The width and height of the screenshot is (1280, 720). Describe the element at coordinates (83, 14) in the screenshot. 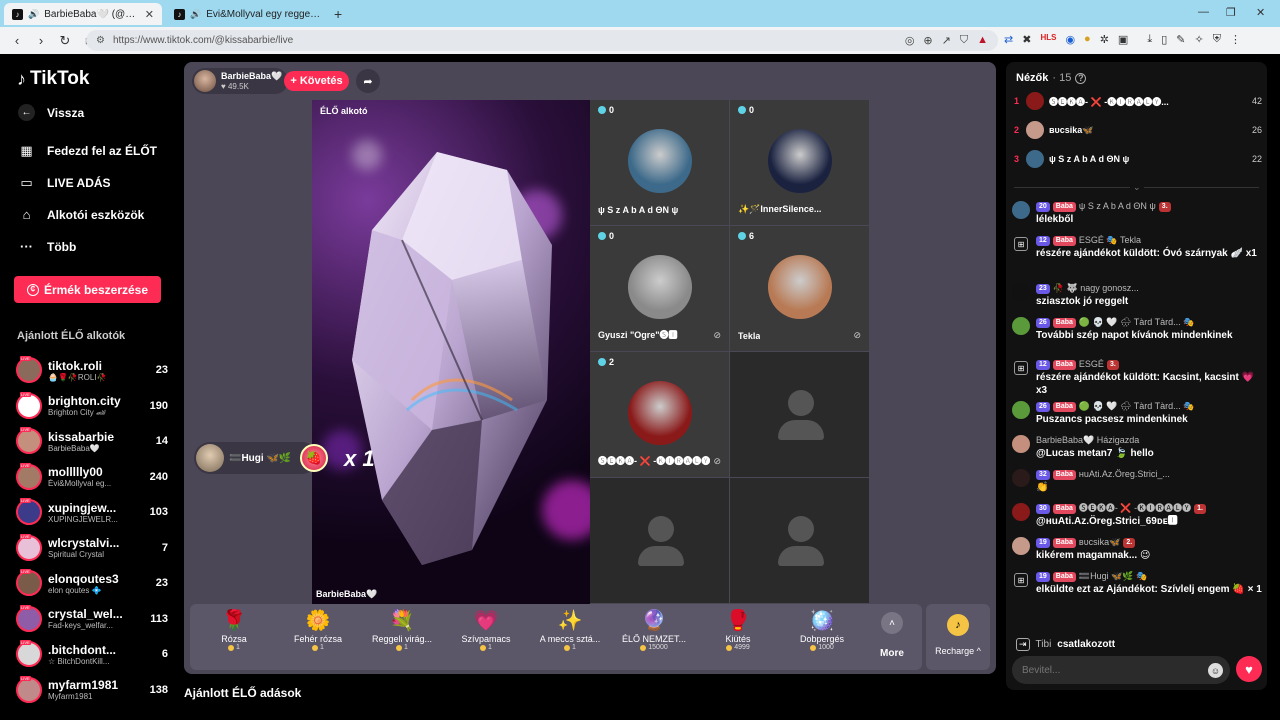

I see `browser-tab-1: ♪ 🔊 BarbieBaba🤍 (@kissabarbie ✕` at that location.